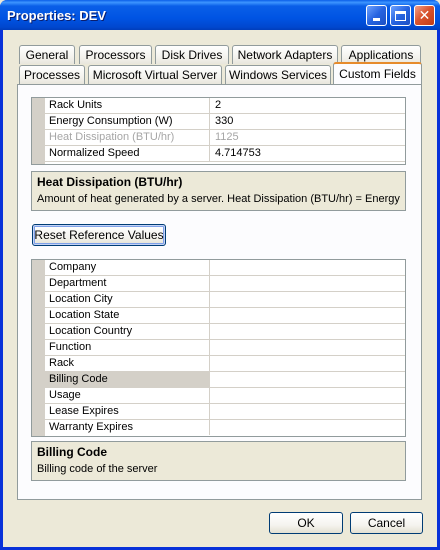  What do you see at coordinates (127, 331) in the screenshot?
I see `property-name: Location Country` at bounding box center [127, 331].